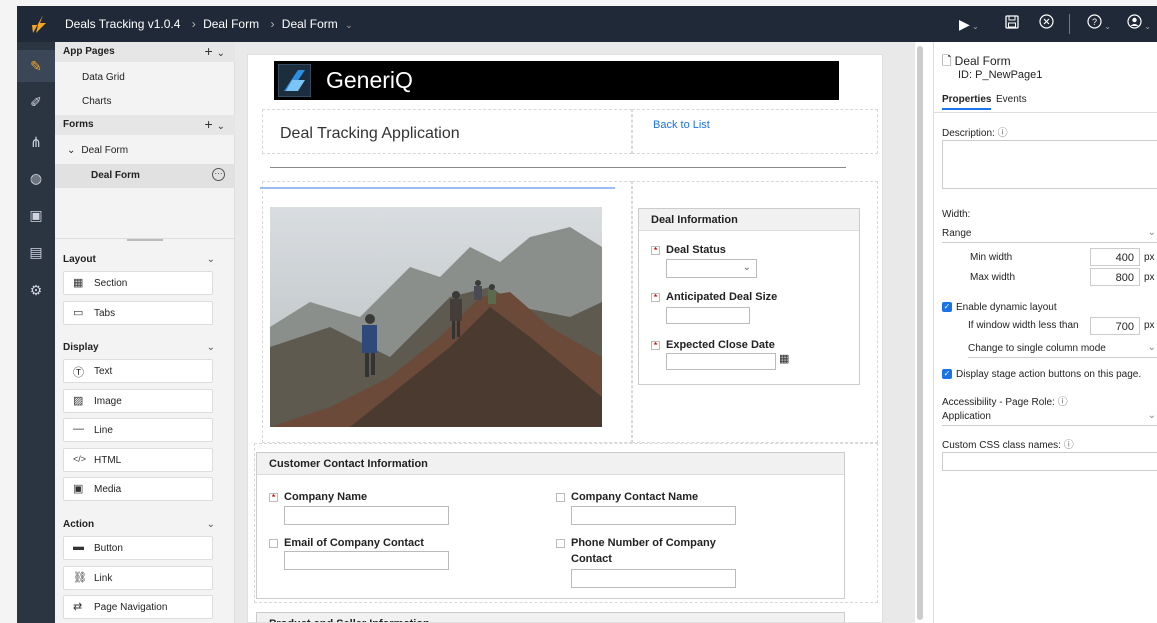 The width and height of the screenshot is (1157, 623). Describe the element at coordinates (711, 268) in the screenshot. I see `deal-status-select: ⌄` at that location.